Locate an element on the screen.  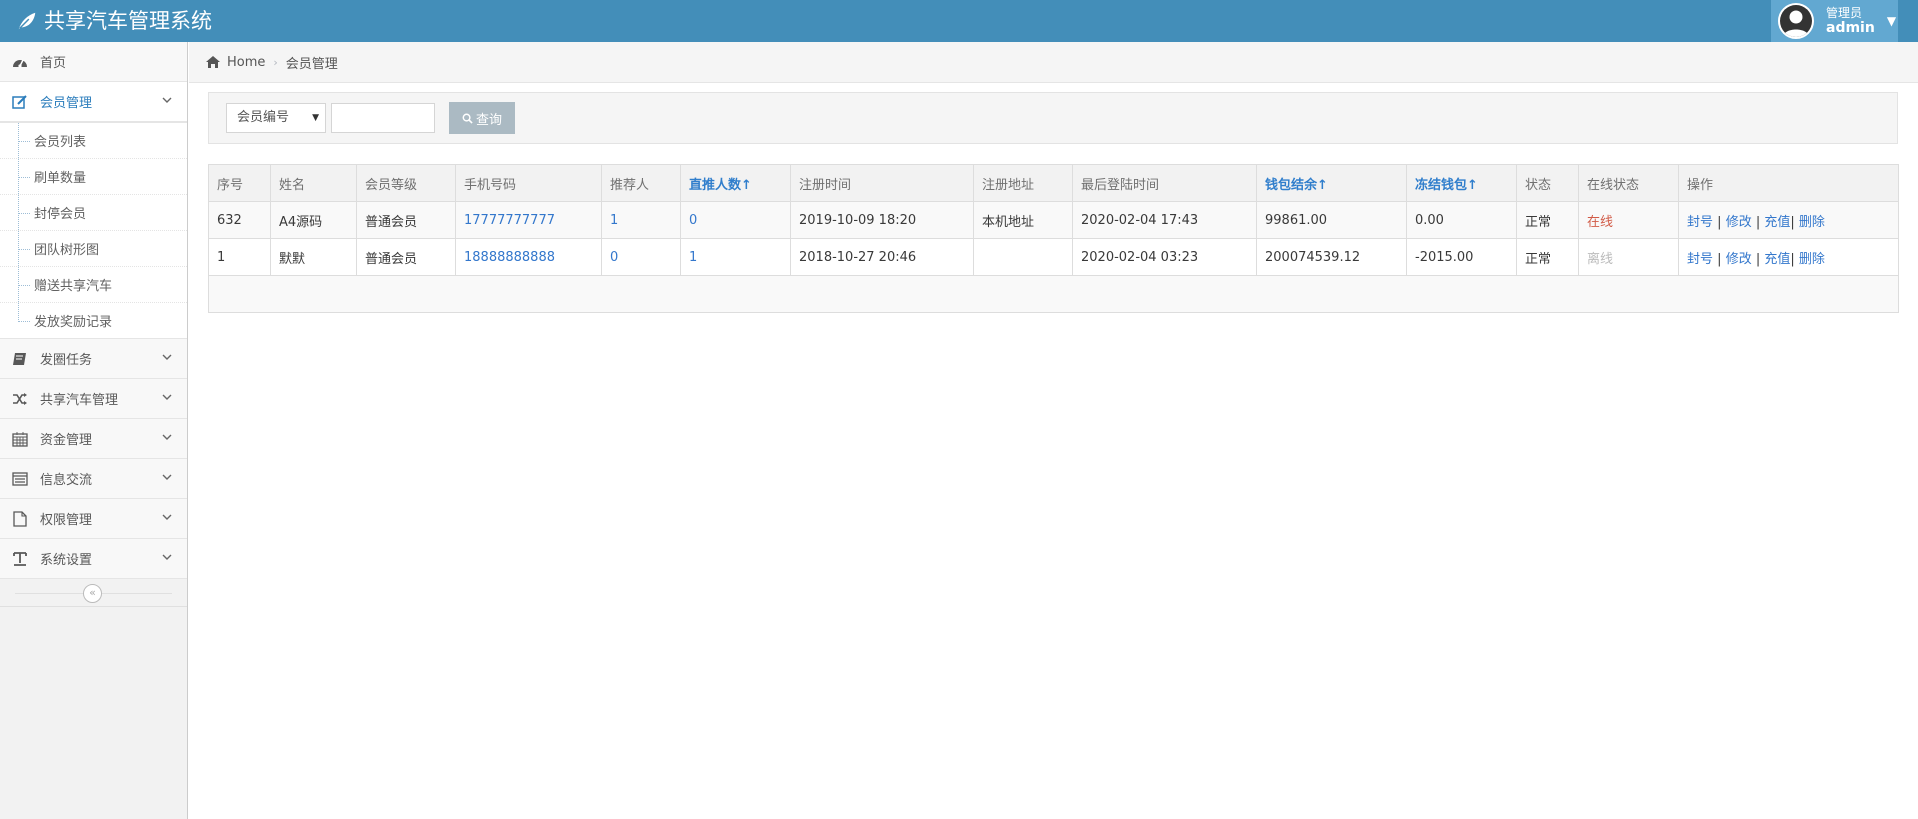
search-button: 查询 is located at coordinates (482, 118).